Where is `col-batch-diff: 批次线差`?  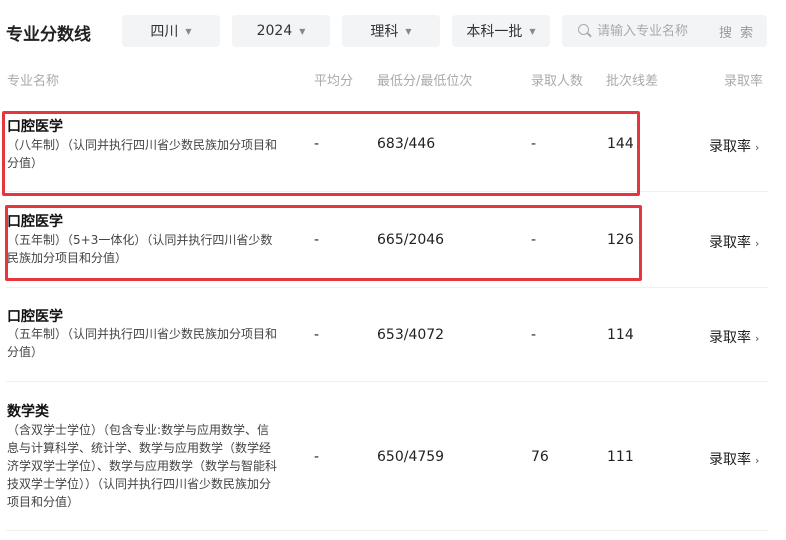 col-batch-diff: 批次线差 is located at coordinates (632, 81).